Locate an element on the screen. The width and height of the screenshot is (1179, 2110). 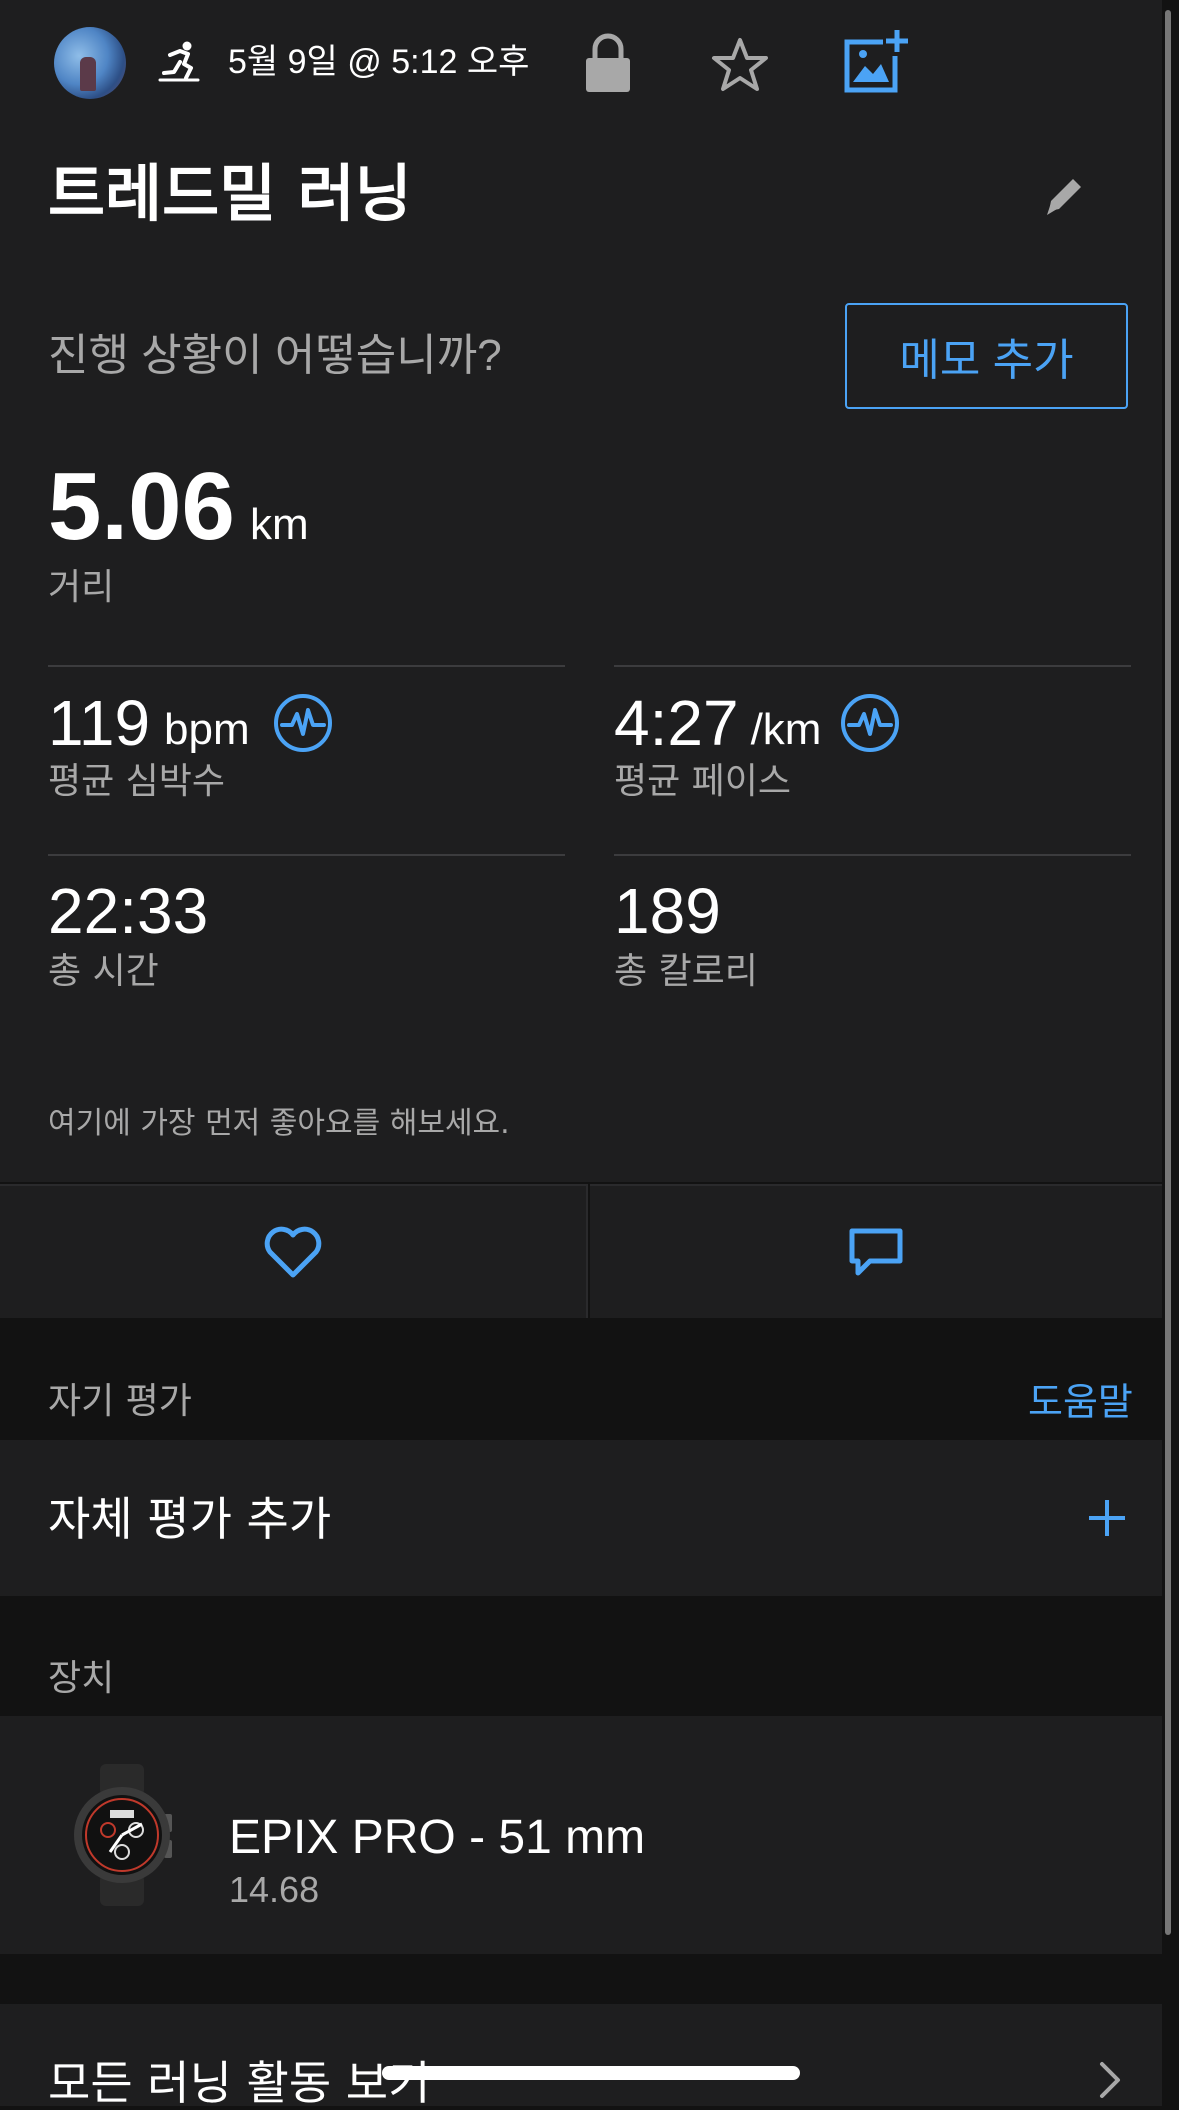
treadmill-run-icon is located at coordinates (179, 61).